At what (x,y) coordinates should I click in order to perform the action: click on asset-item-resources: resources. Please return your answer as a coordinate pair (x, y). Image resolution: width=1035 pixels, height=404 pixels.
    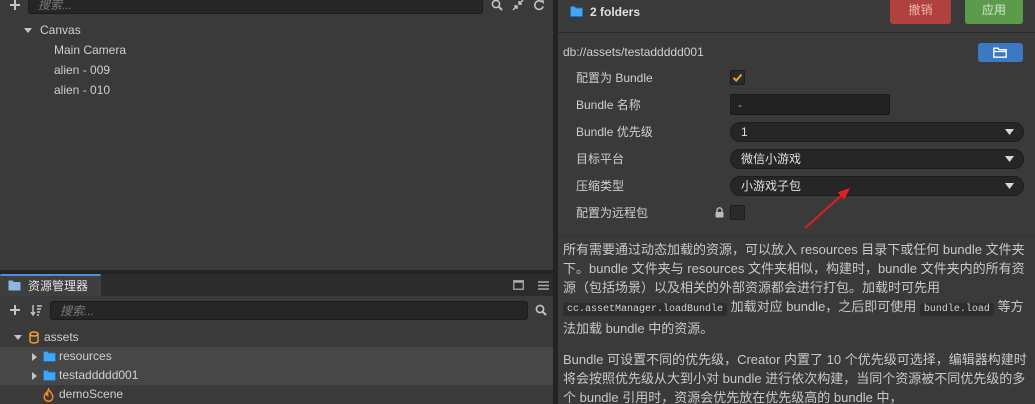
    Looking at the image, I should click on (276, 356).